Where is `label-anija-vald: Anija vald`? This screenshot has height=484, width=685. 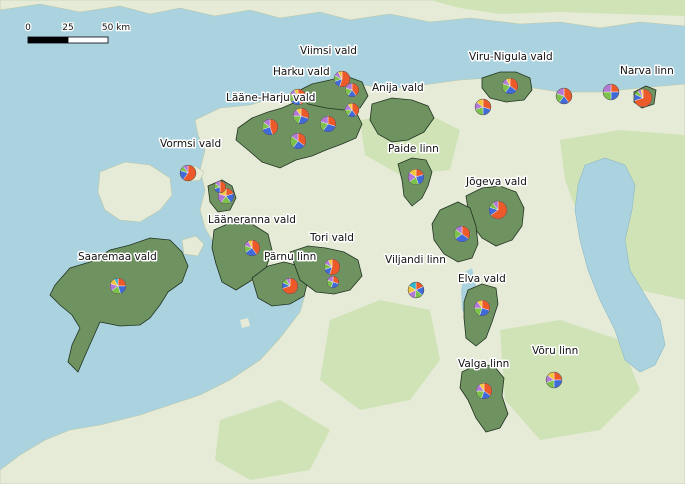
label-anija-vald: Anija vald is located at coordinates (398, 88).